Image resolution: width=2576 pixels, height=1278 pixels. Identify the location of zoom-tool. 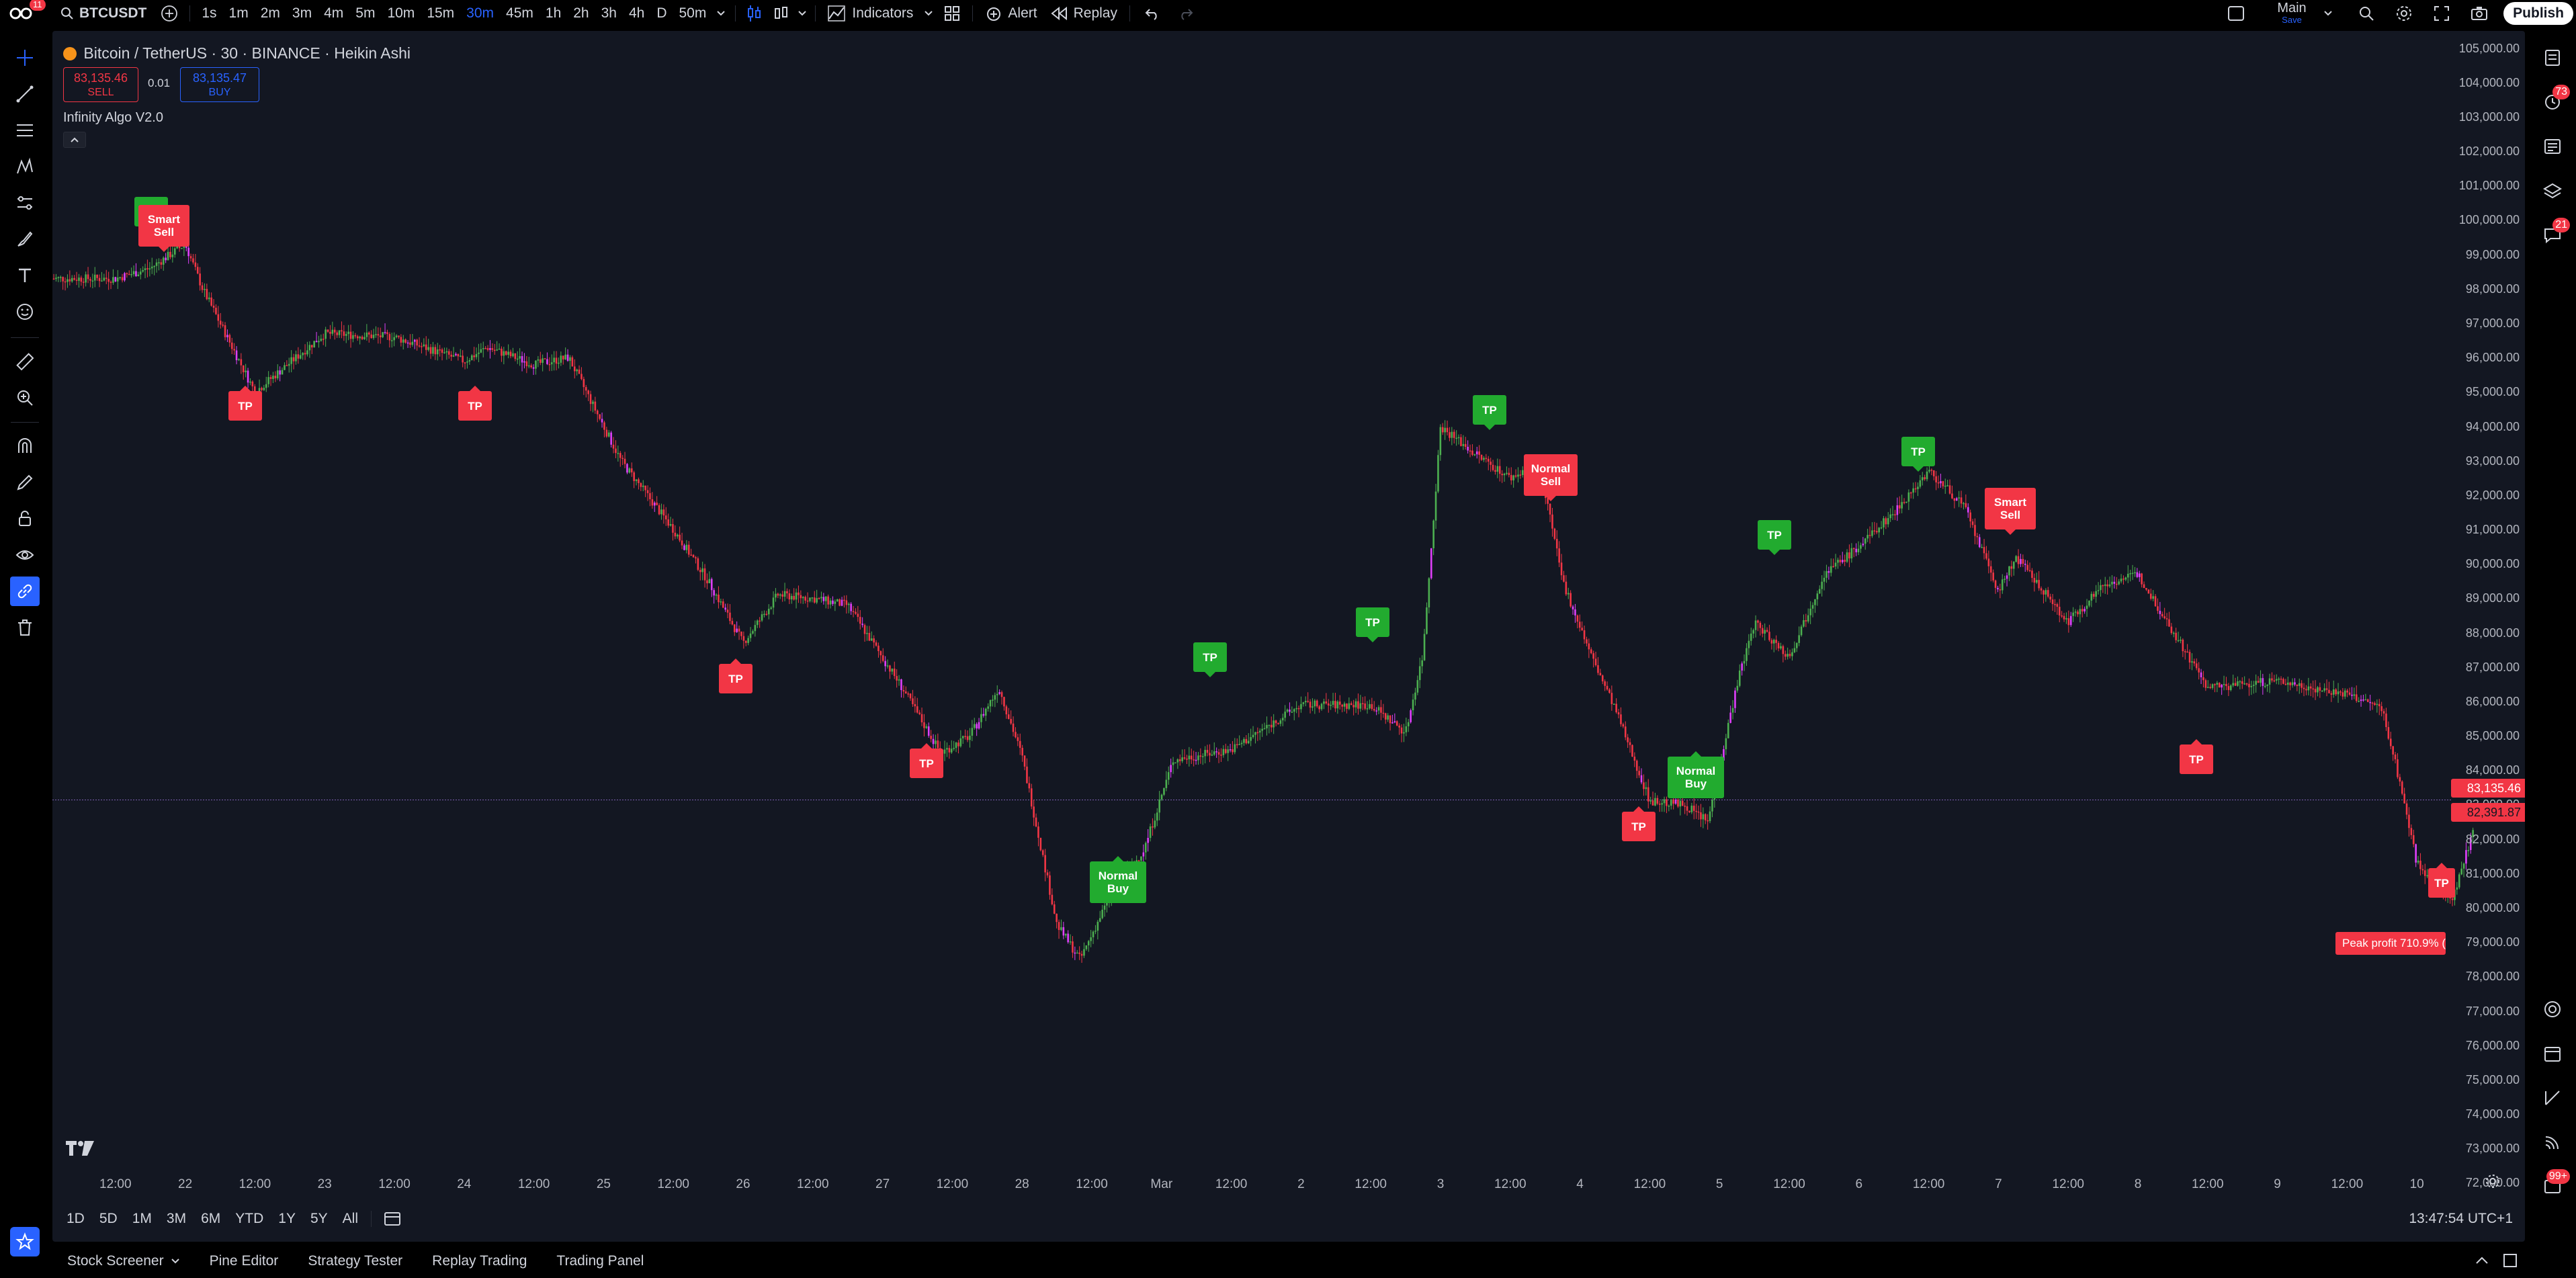
(25, 398).